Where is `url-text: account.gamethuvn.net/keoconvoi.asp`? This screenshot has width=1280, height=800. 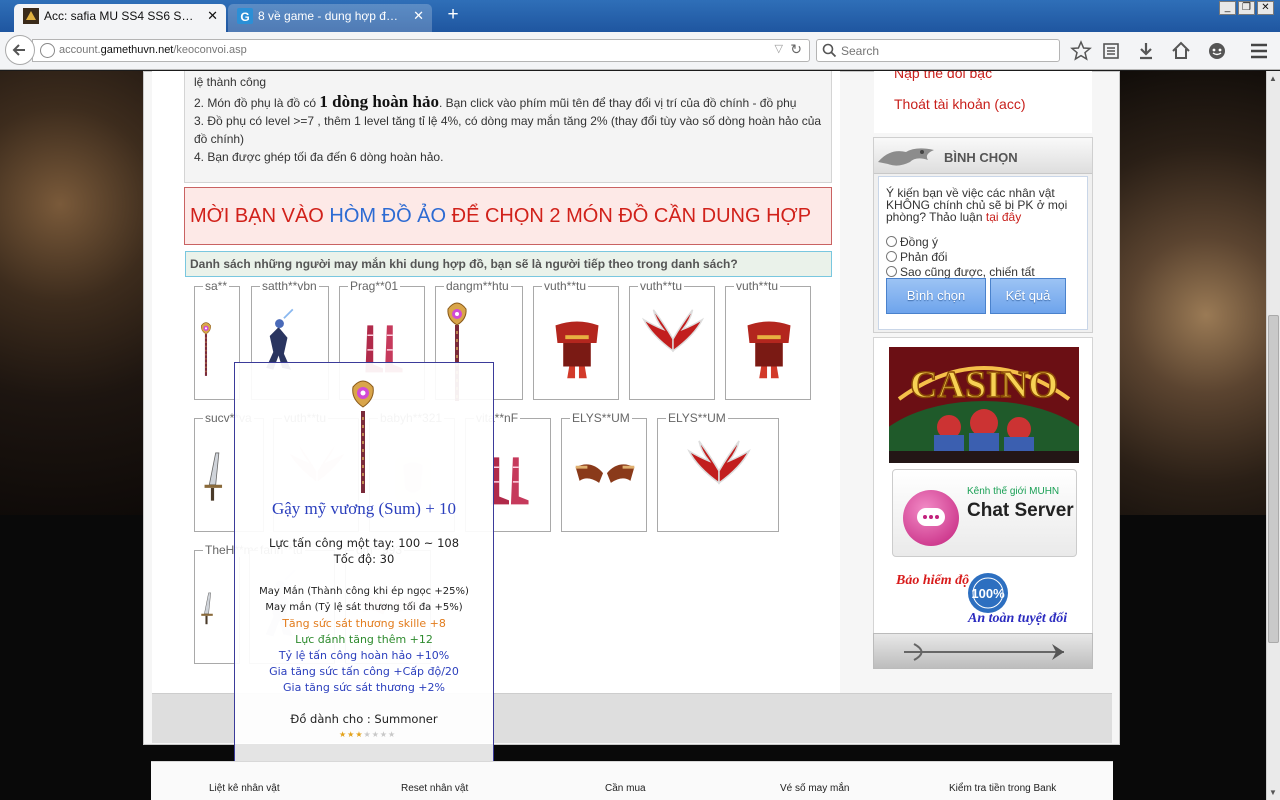
url-text: account.gamethuvn.net/keoconvoi.asp is located at coordinates (153, 50).